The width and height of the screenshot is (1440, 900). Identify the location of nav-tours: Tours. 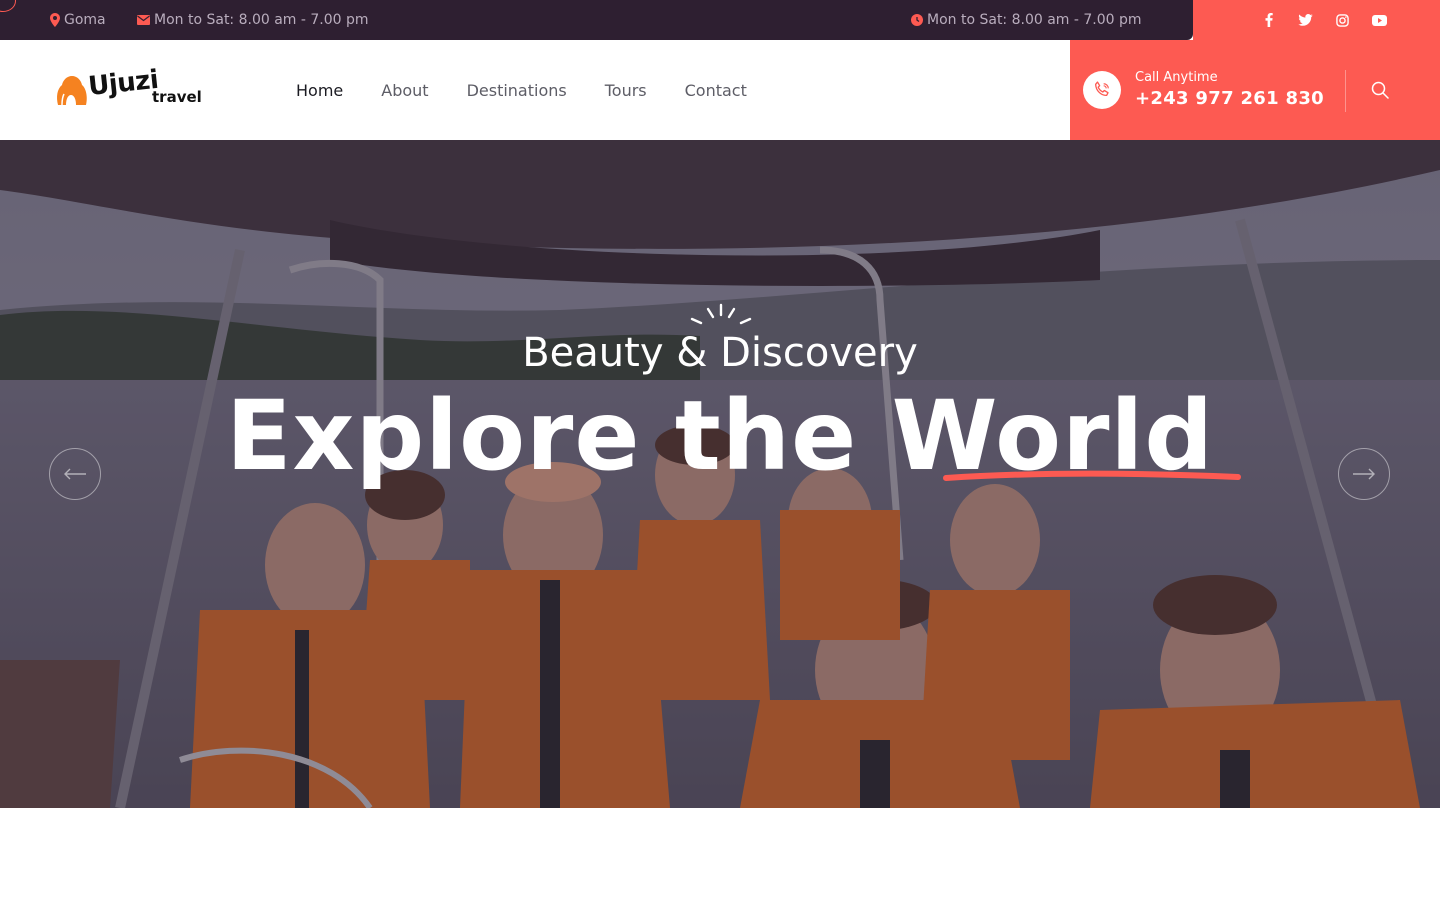
(626, 90).